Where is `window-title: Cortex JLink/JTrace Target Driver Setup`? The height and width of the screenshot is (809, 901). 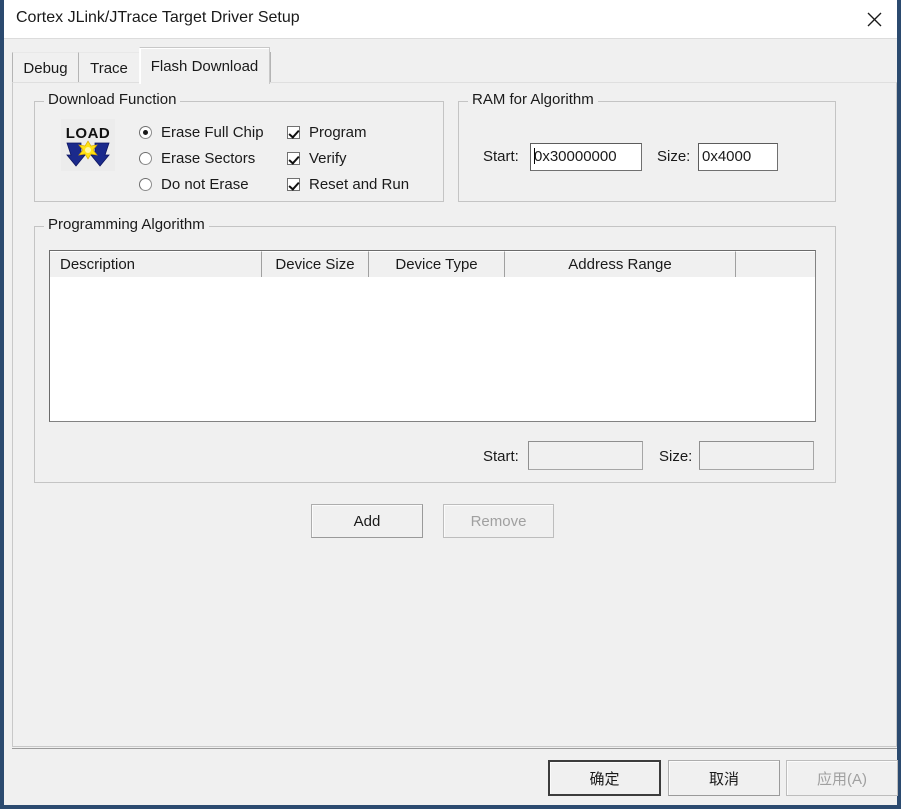
window-title: Cortex JLink/JTrace Target Driver Setup is located at coordinates (158, 17).